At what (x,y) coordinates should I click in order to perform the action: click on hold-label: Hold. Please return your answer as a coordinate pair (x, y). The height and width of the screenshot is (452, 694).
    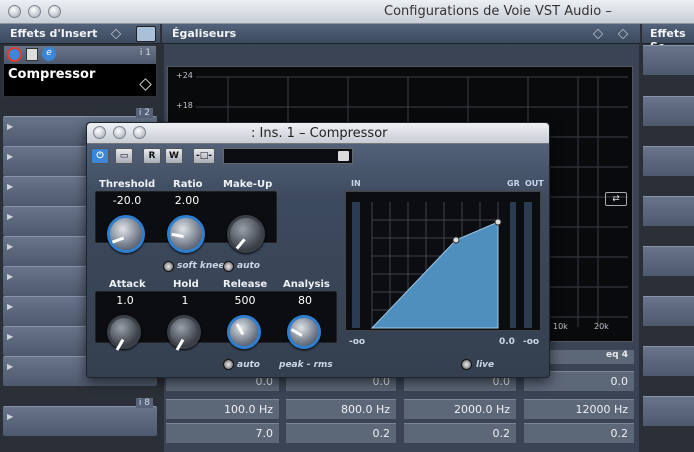
    Looking at the image, I should click on (186, 284).